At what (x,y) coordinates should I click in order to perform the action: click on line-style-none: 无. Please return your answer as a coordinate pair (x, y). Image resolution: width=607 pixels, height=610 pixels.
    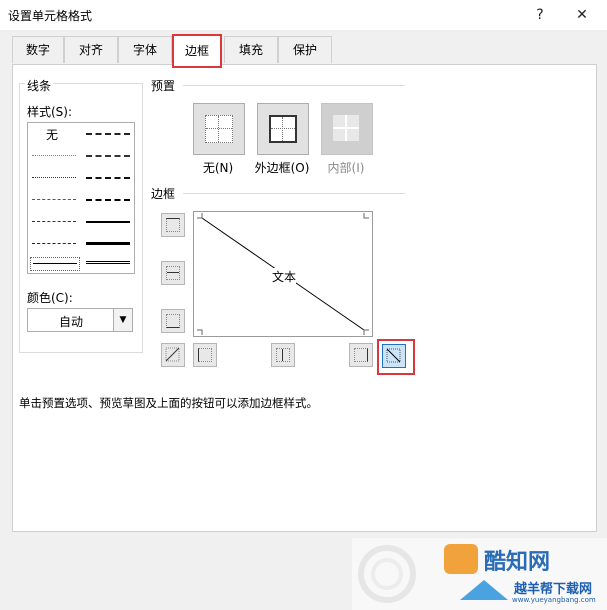
    Looking at the image, I should click on (52, 134).